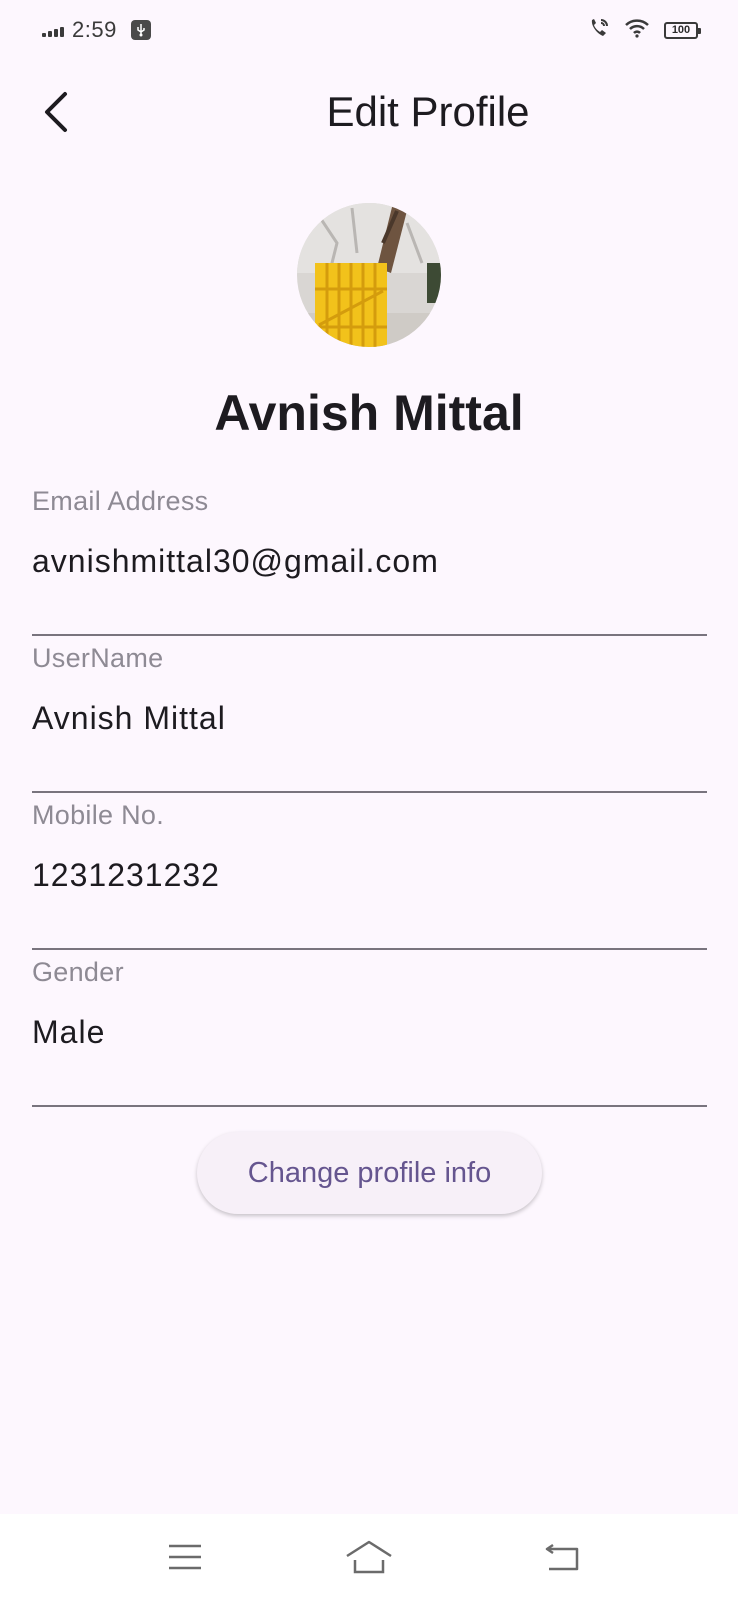 This screenshot has height=1600, width=738. What do you see at coordinates (140, 30) in the screenshot?
I see `usb-debug-icon` at bounding box center [140, 30].